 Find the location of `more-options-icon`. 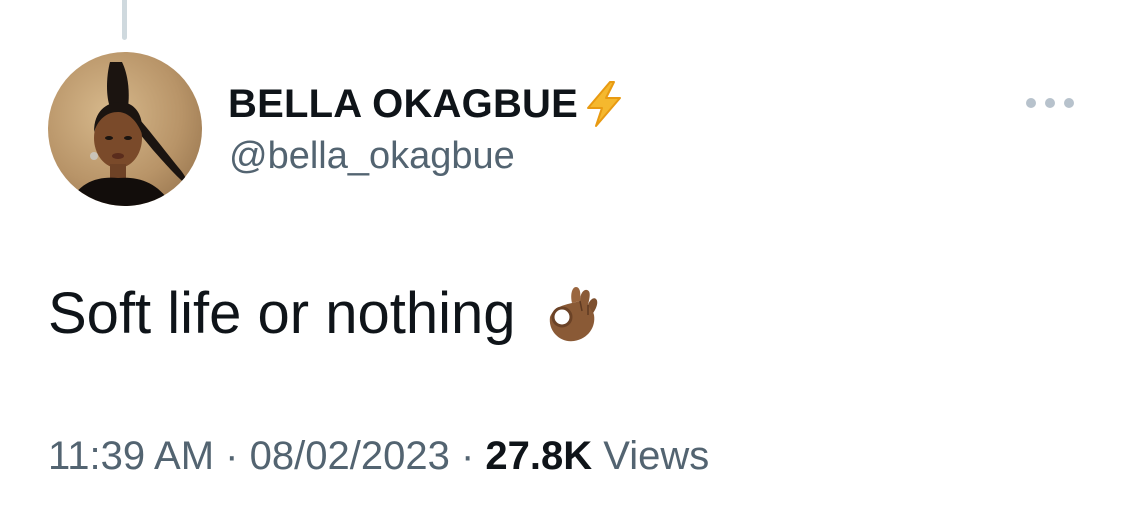

more-options-icon is located at coordinates (1050, 103).